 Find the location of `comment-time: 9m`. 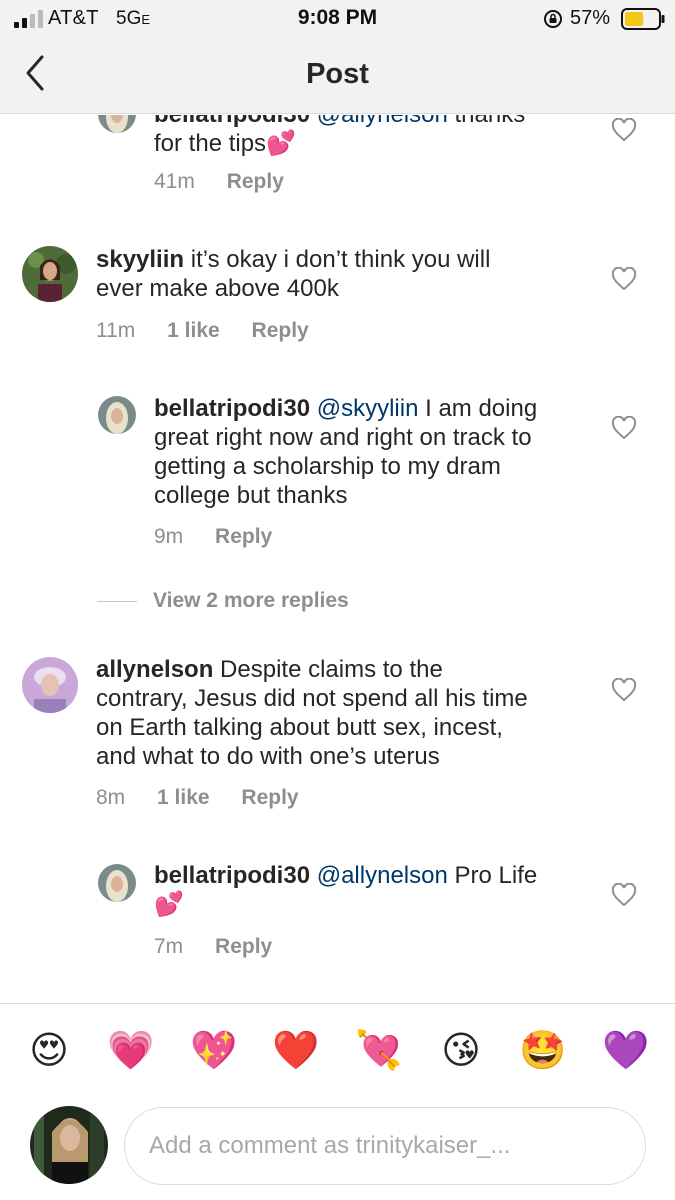

comment-time: 9m is located at coordinates (169, 536).